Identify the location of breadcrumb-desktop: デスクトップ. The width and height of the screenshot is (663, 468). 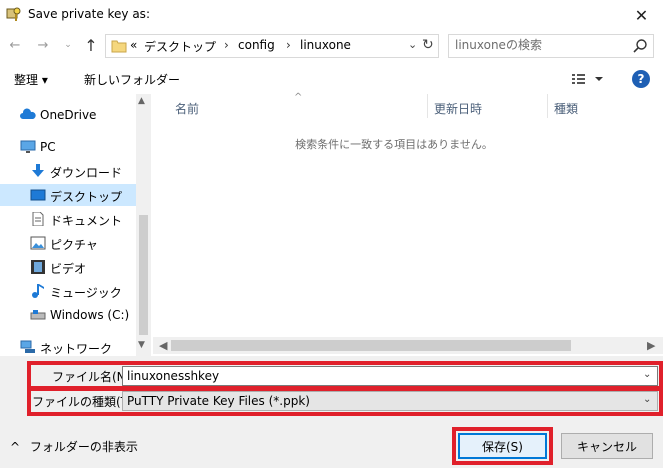
(180, 46).